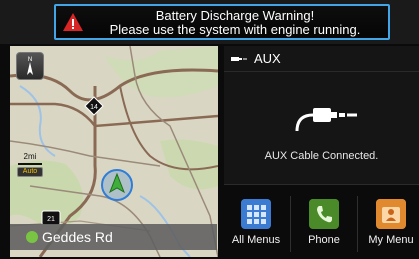 The image size is (419, 259). I want to click on aux-cable-small-icon, so click(239, 59).